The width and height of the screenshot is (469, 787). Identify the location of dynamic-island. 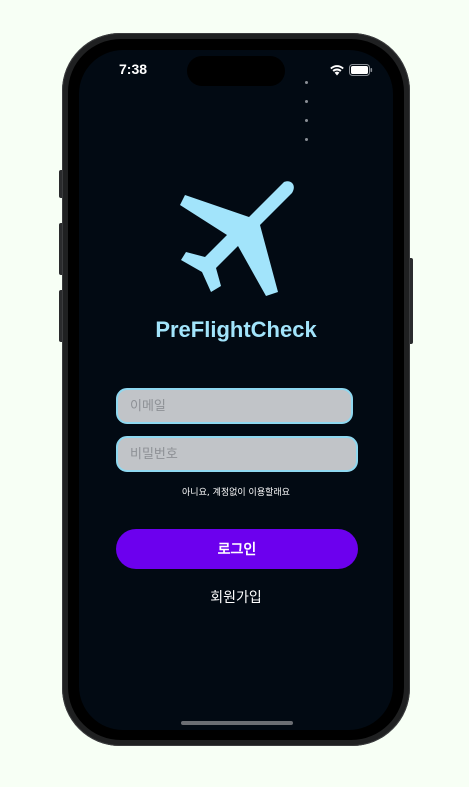
(236, 71).